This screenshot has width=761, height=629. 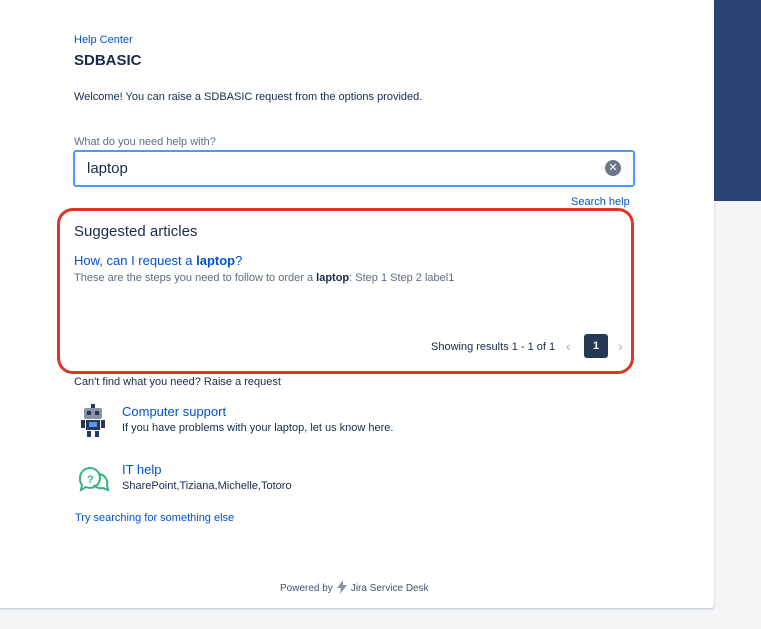 What do you see at coordinates (402, 278) in the screenshot?
I see `article-desc-suffix: : Step 1 Step 2 label1` at bounding box center [402, 278].